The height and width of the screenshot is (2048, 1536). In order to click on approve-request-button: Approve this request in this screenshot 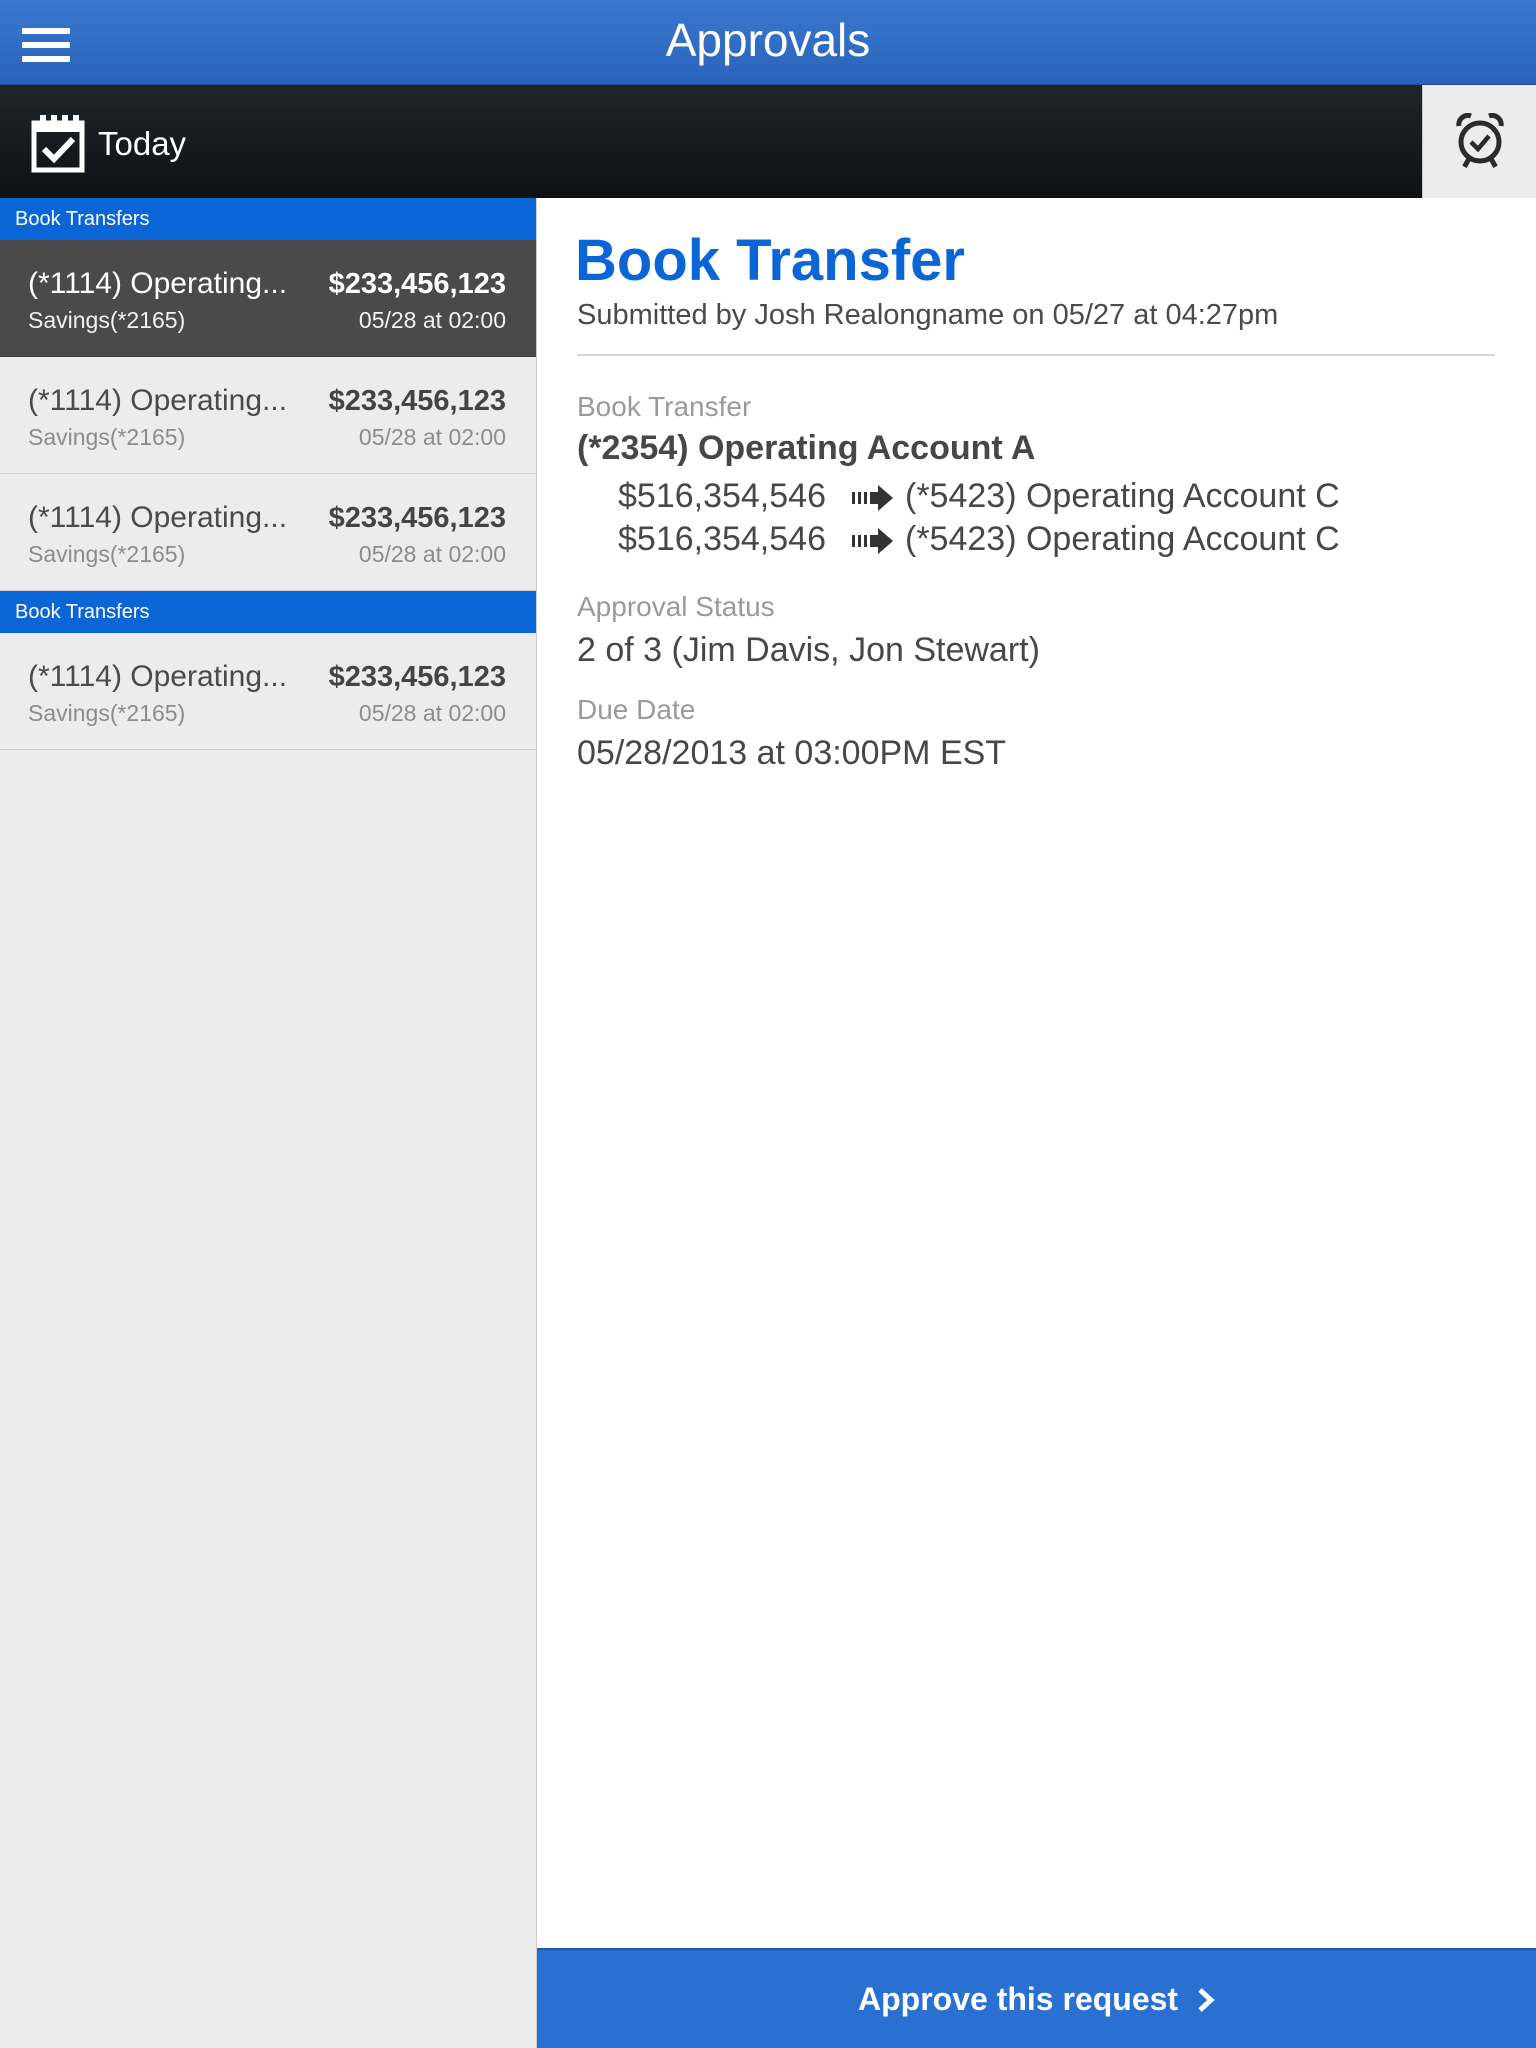, I will do `click(1036, 1998)`.